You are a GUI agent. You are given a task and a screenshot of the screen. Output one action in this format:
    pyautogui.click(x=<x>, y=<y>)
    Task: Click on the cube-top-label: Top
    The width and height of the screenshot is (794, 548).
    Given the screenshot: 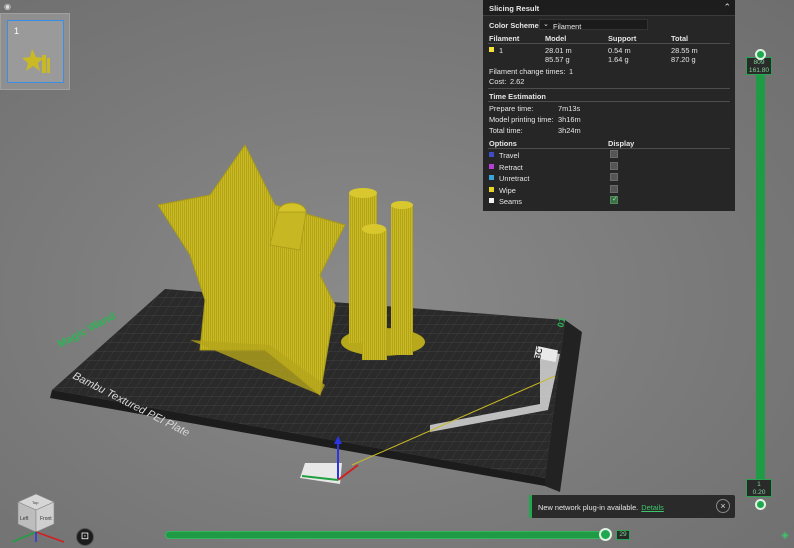 What is the action you would take?
    pyautogui.click(x=35, y=502)
    